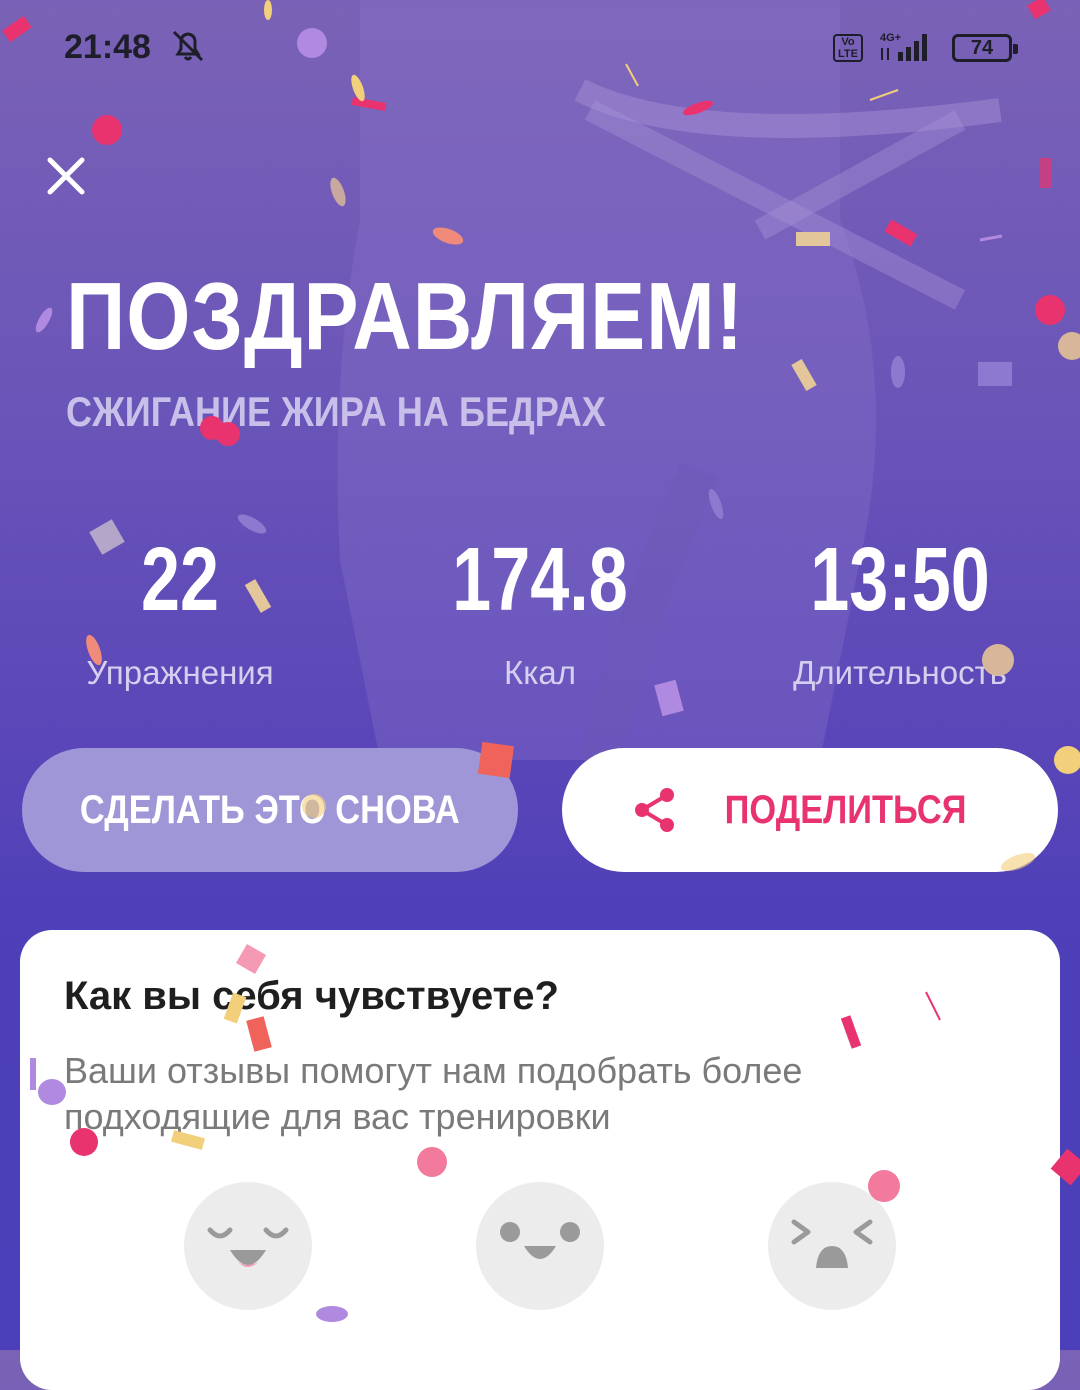 This screenshot has height=1390, width=1080. Describe the element at coordinates (540, 672) in the screenshot. I see `stat-label: Ккал` at that location.